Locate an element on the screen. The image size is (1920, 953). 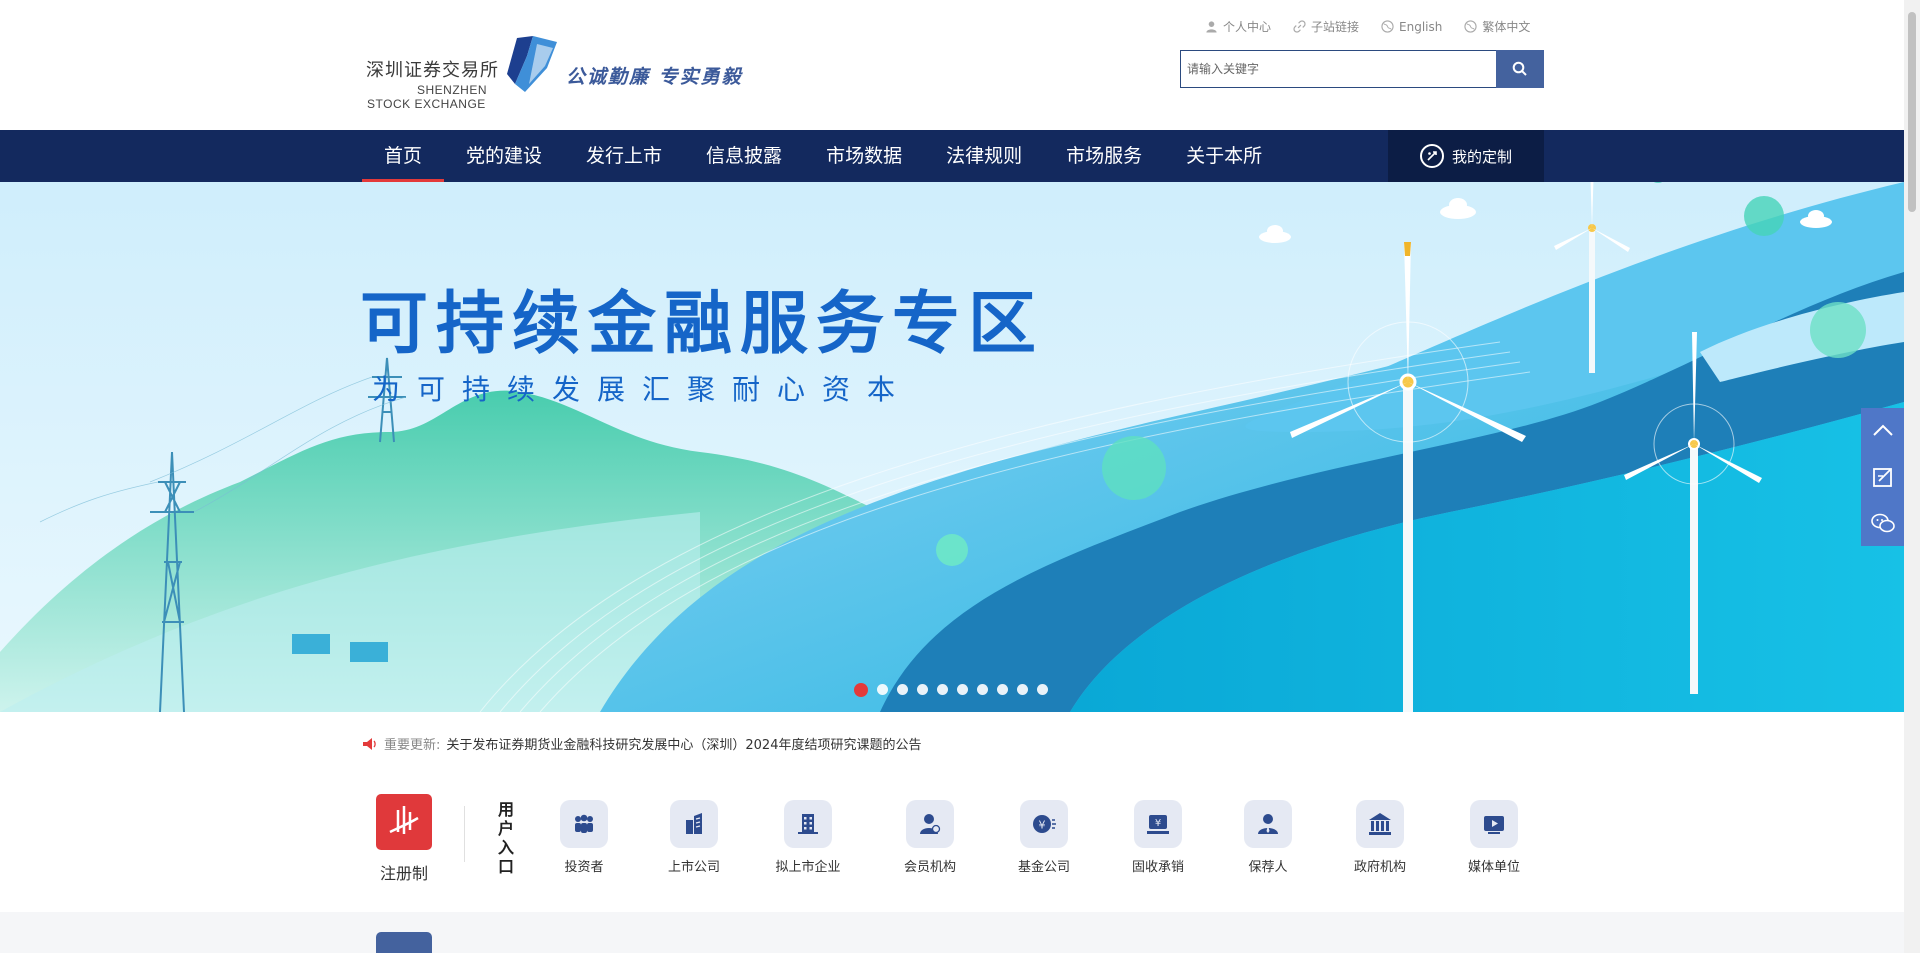
entry-government: 政府机构 is located at coordinates (1380, 837).